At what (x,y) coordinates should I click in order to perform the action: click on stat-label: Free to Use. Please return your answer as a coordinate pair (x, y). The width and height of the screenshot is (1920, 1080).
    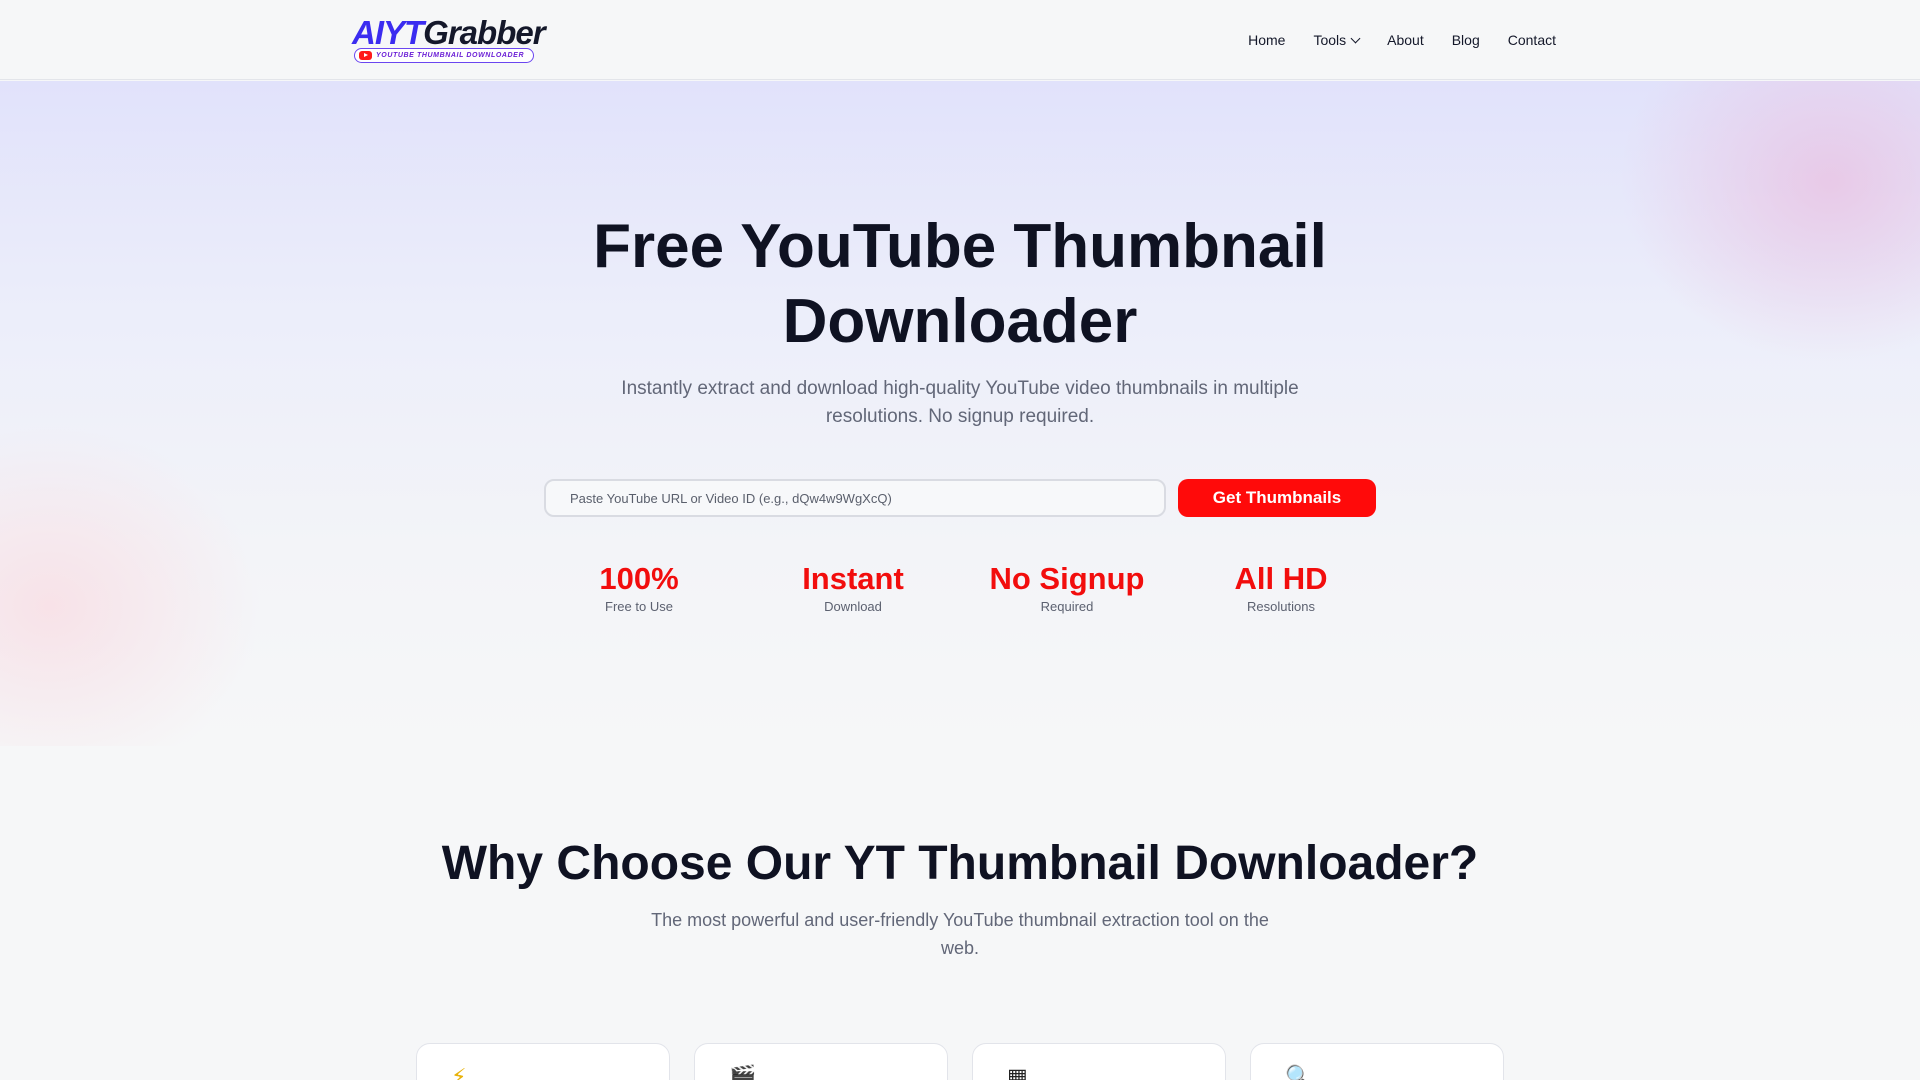
    Looking at the image, I should click on (639, 606).